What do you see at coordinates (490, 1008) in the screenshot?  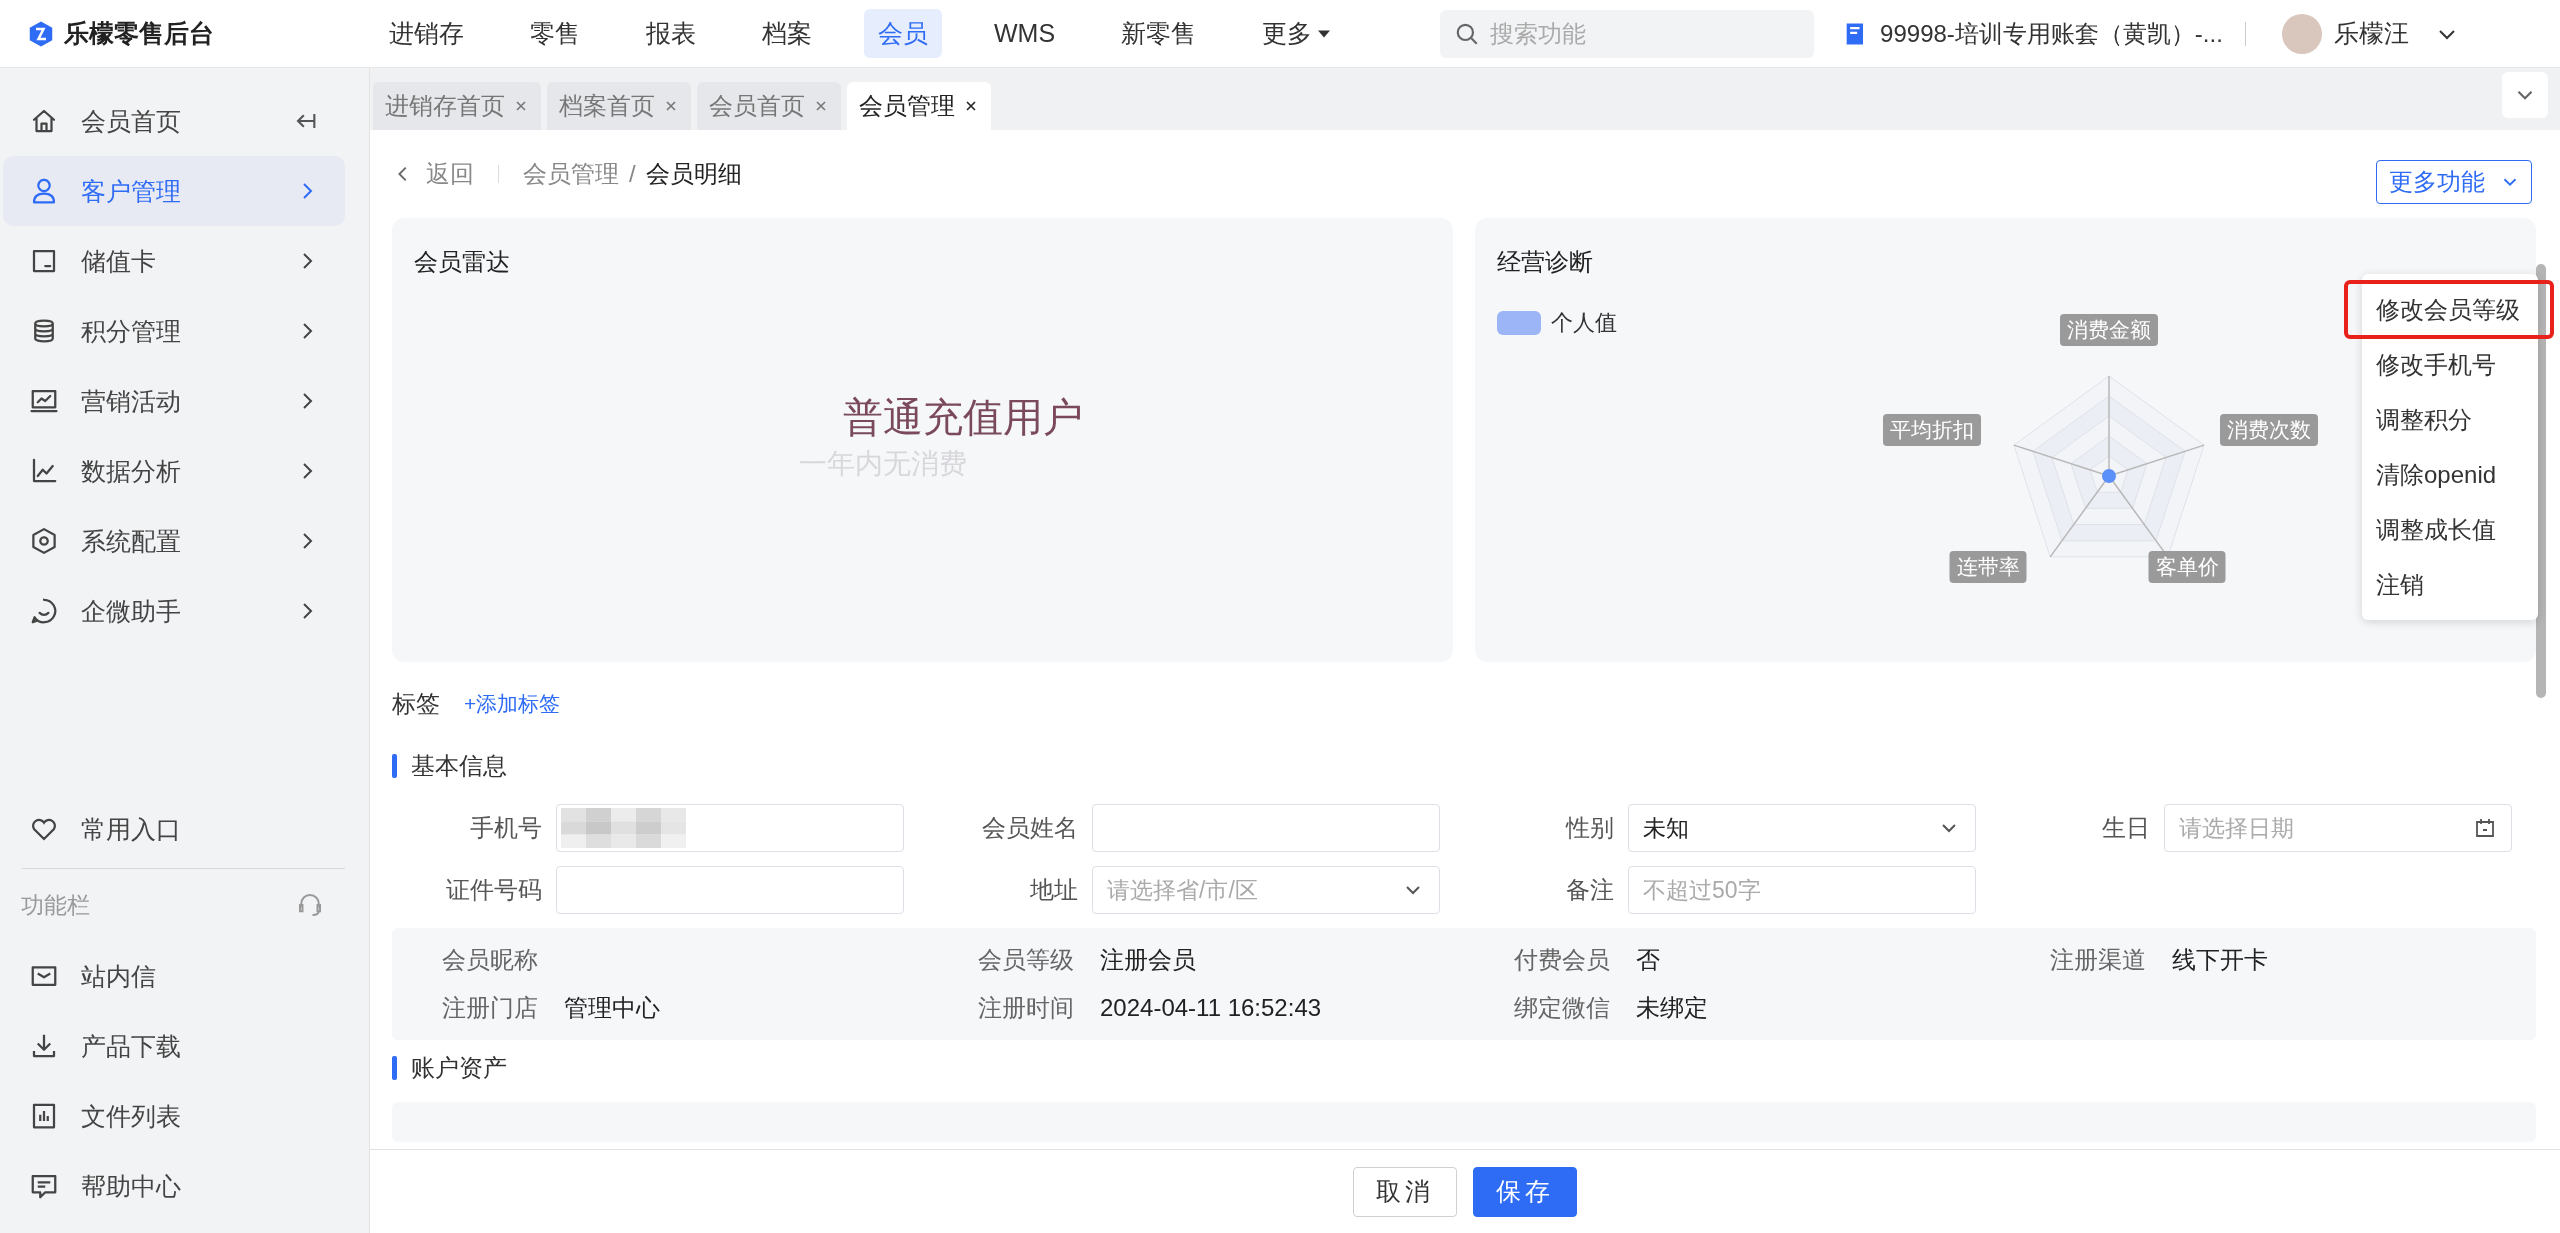 I see `info-label: 注册门店` at bounding box center [490, 1008].